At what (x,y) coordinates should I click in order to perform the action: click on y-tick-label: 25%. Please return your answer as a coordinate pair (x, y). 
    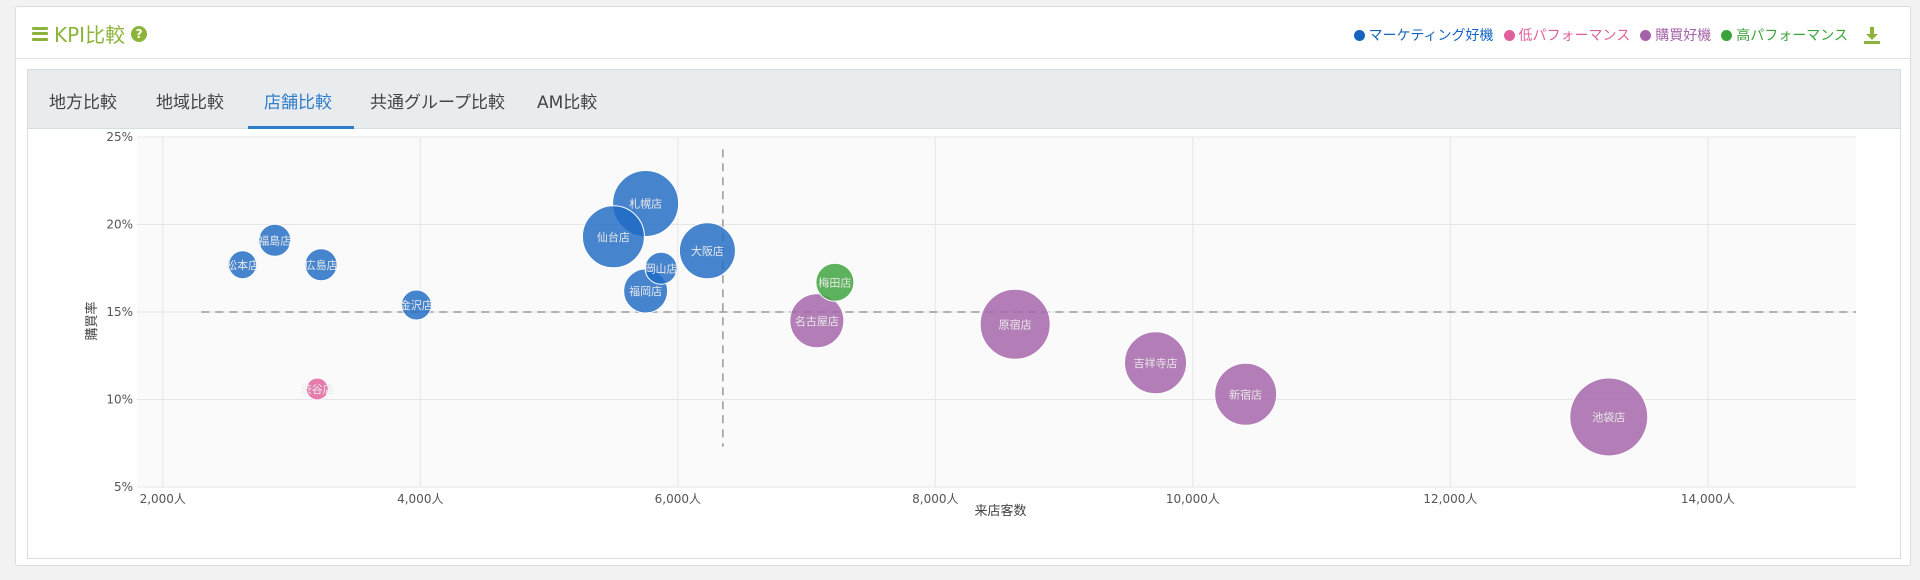
    Looking at the image, I should click on (119, 137).